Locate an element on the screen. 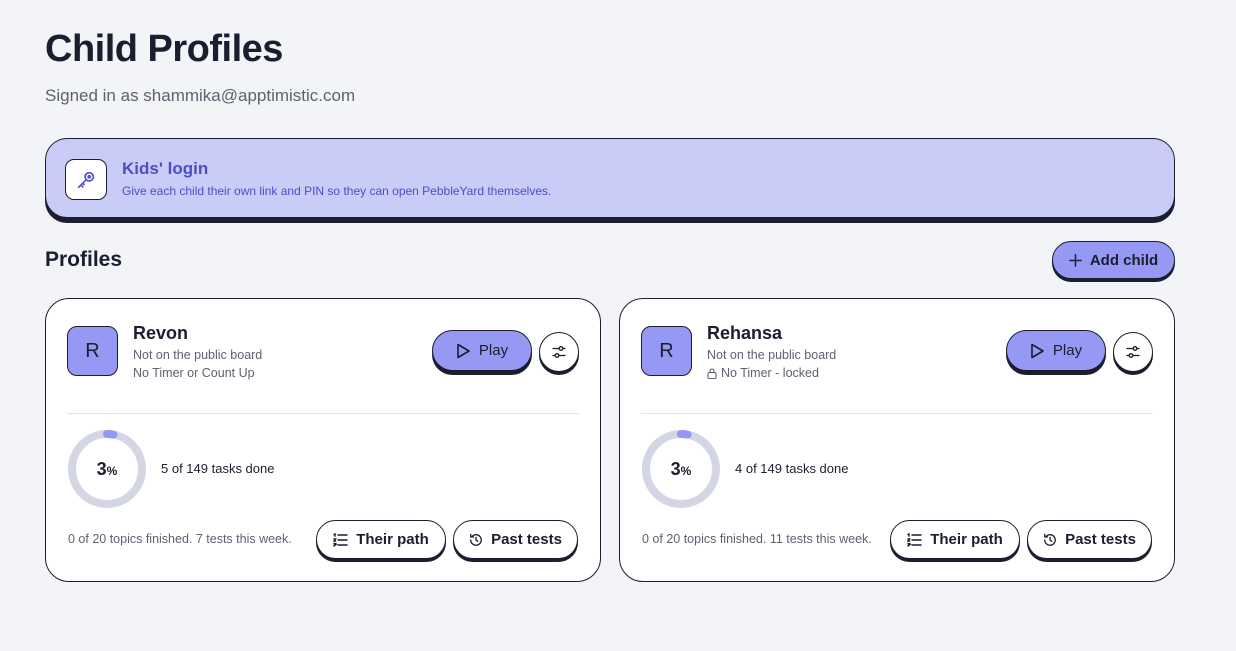 This screenshot has height=651, width=1236. lock-icon is located at coordinates (712, 373).